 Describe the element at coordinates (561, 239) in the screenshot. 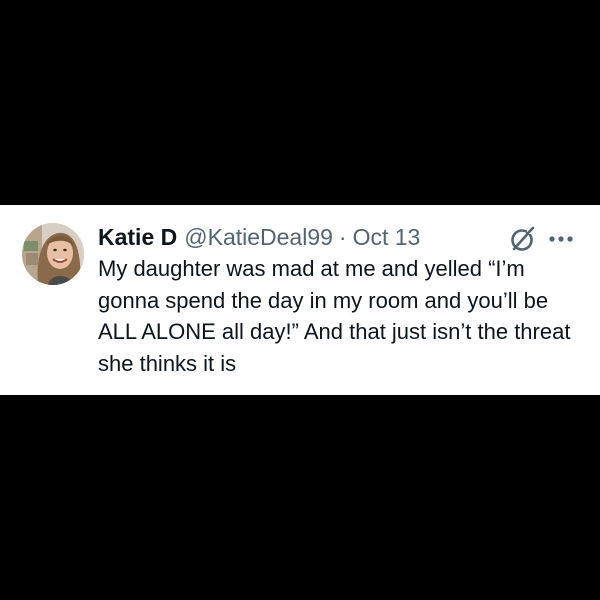

I see `more-horizontal-icon` at that location.